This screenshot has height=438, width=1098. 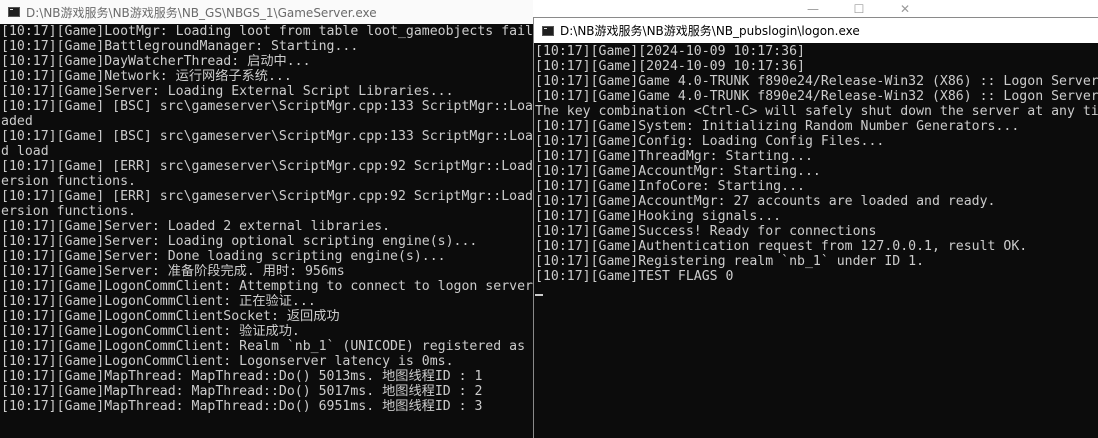 I want to click on console-line: d load, so click(x=25, y=151).